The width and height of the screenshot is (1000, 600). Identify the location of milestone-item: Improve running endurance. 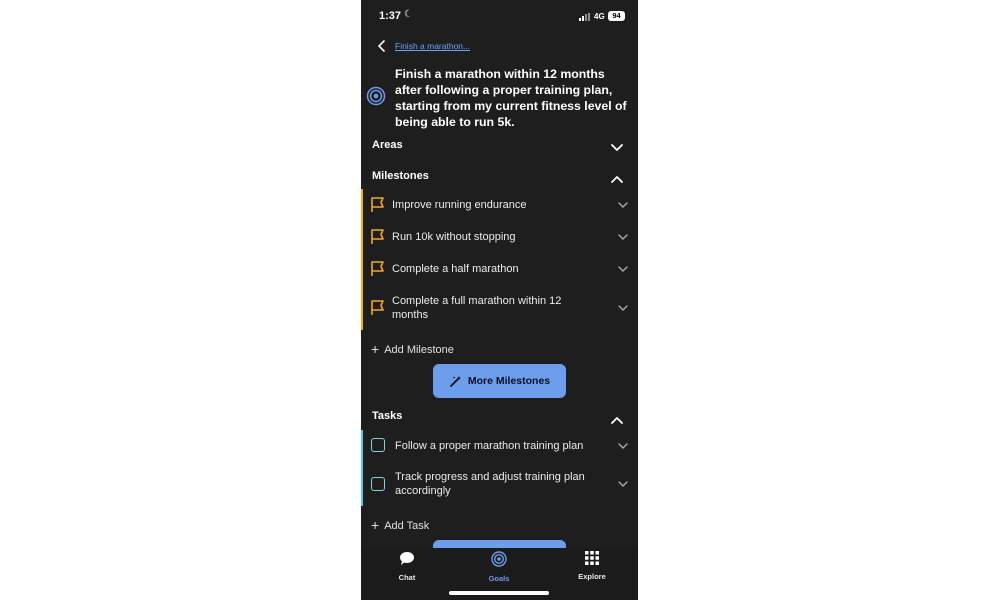
(499, 205).